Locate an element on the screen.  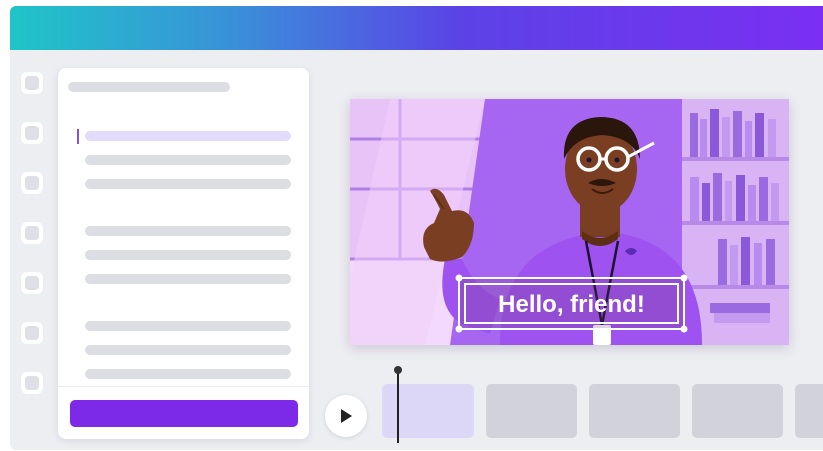
play-icon is located at coordinates (346, 416).